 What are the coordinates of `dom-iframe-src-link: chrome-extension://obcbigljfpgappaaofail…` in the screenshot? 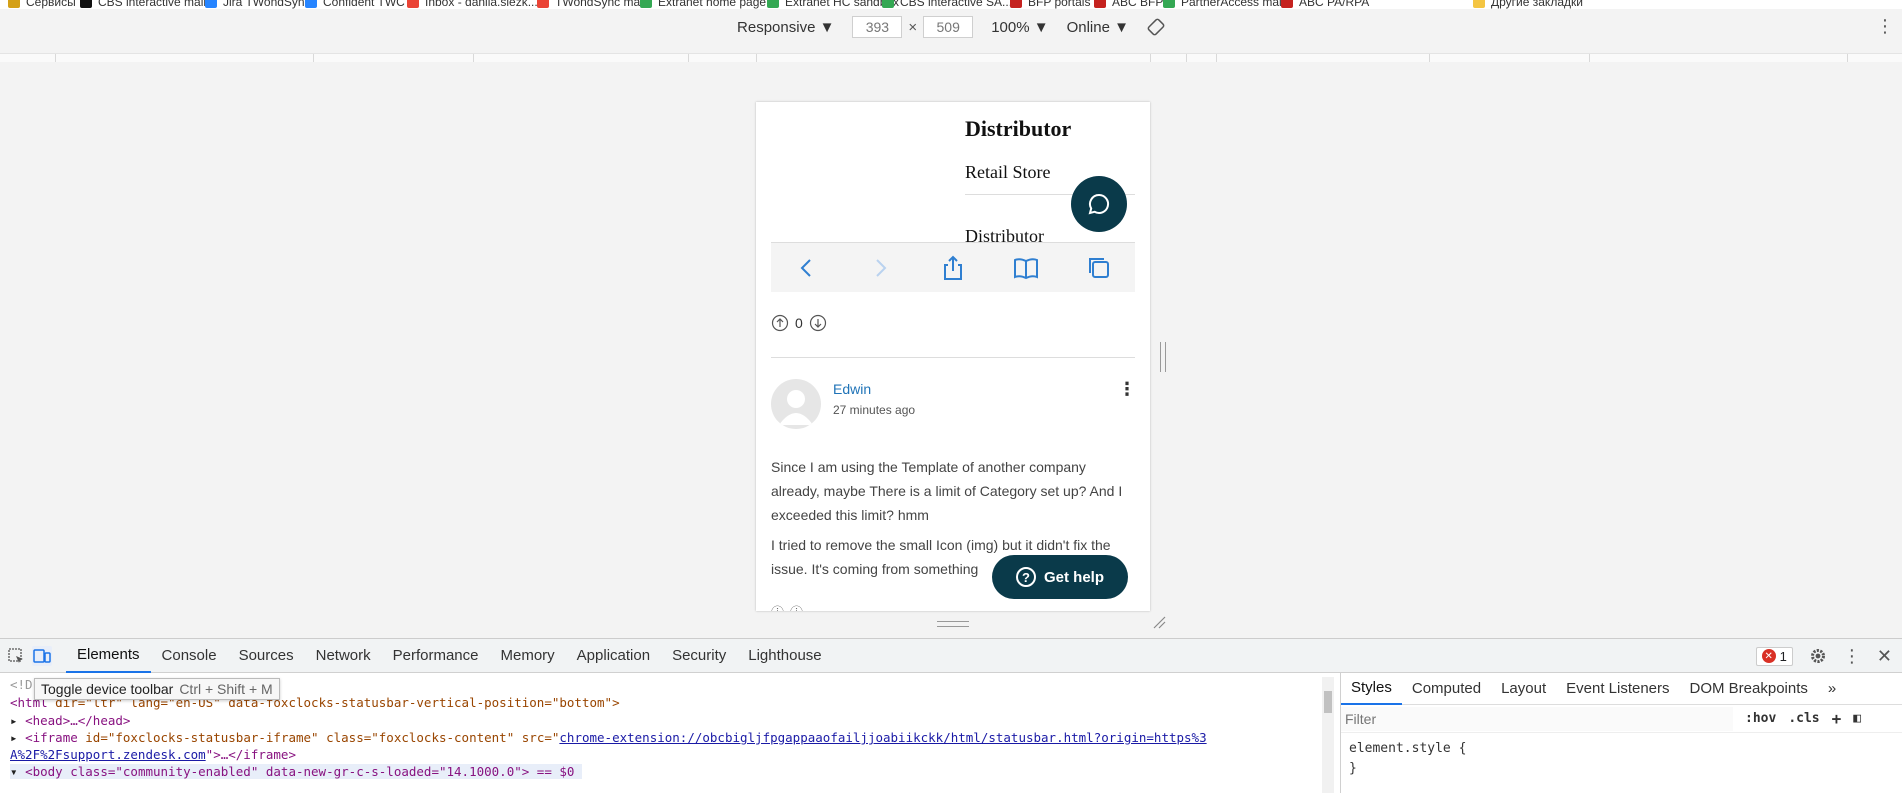 It's located at (882, 737).